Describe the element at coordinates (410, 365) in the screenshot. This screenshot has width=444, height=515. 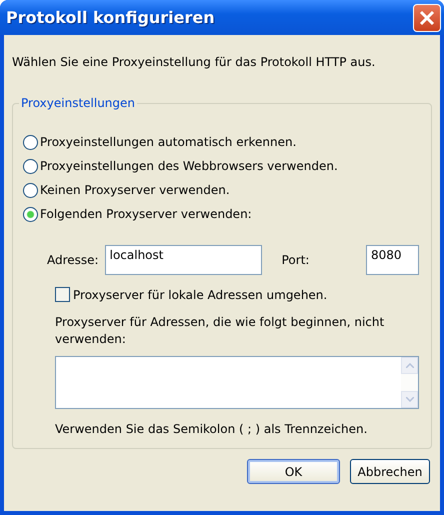
I see `up-caret-icon` at that location.